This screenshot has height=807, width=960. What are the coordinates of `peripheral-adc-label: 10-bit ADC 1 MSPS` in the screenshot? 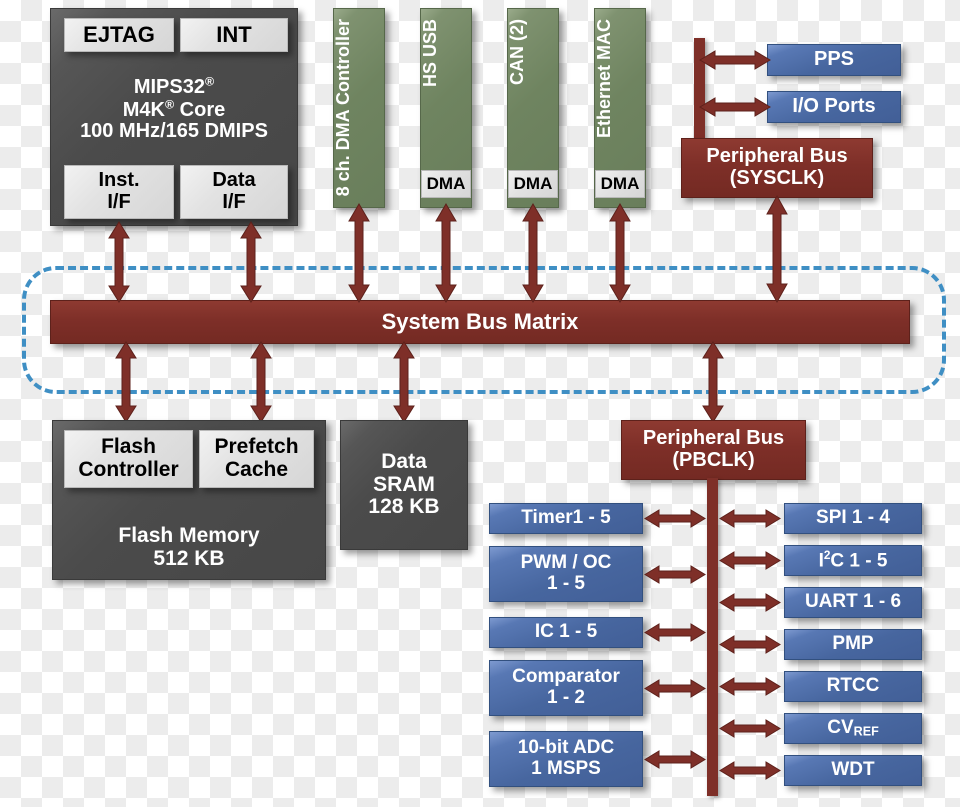 It's located at (566, 758).